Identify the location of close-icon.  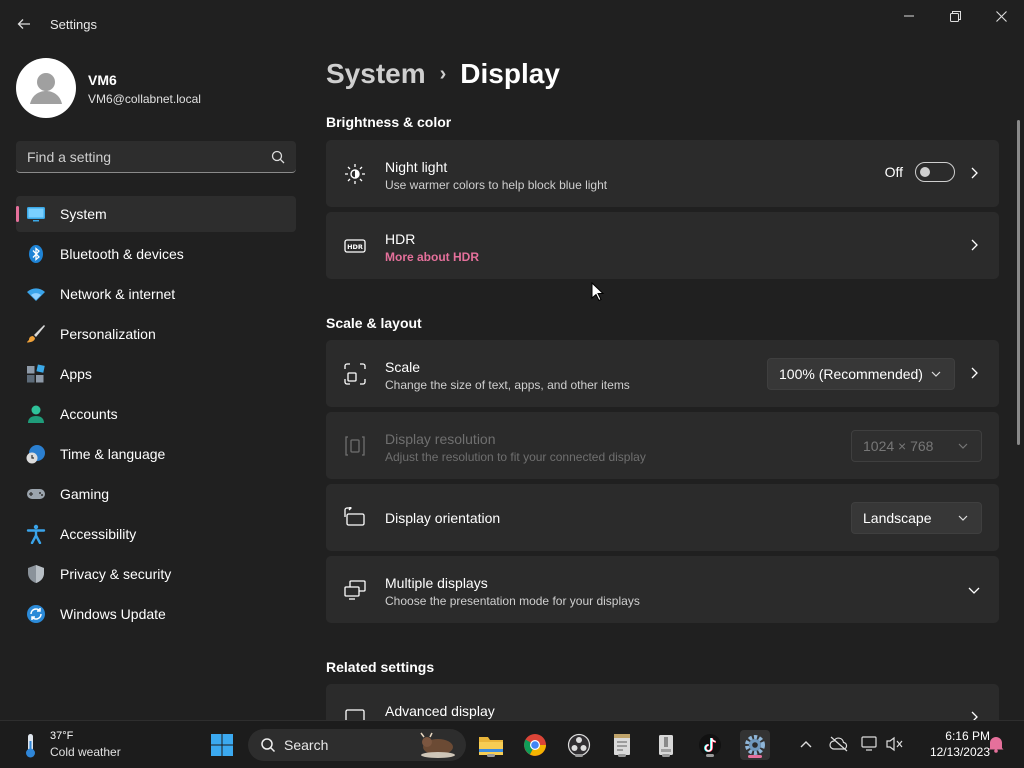
(1001, 16).